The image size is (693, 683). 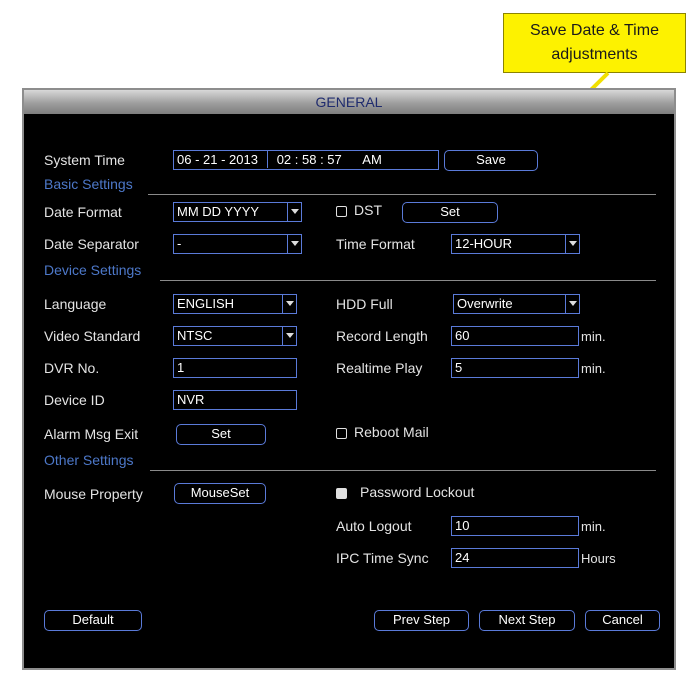 I want to click on language-label: Language, so click(x=75, y=304).